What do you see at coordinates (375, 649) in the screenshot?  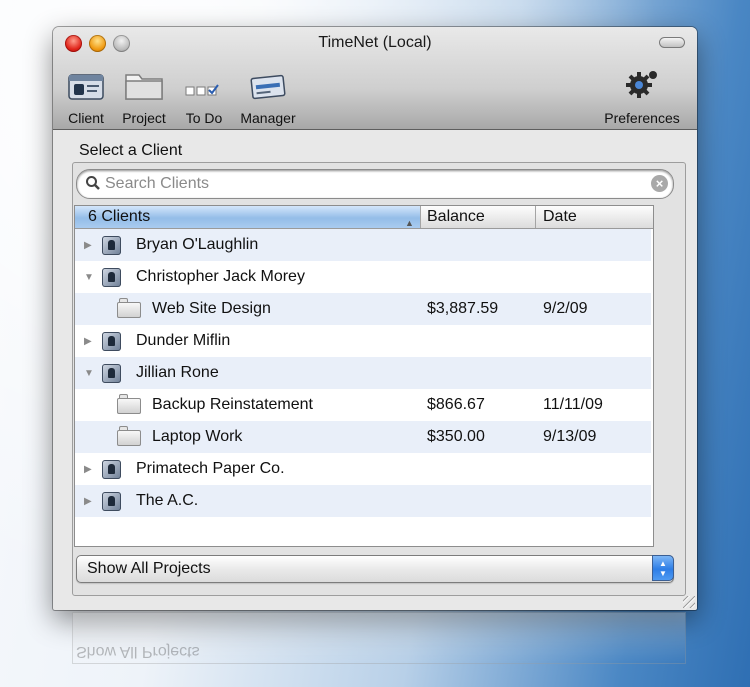 I see `window-reflection: Show All Projects` at bounding box center [375, 649].